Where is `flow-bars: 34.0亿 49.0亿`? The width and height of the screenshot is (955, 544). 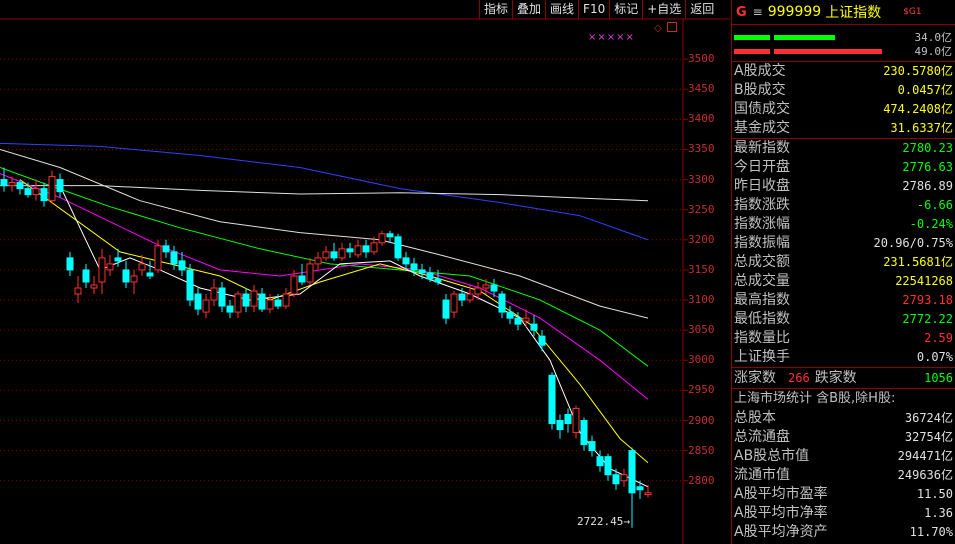 flow-bars: 34.0亿 49.0亿 is located at coordinates (843, 43).